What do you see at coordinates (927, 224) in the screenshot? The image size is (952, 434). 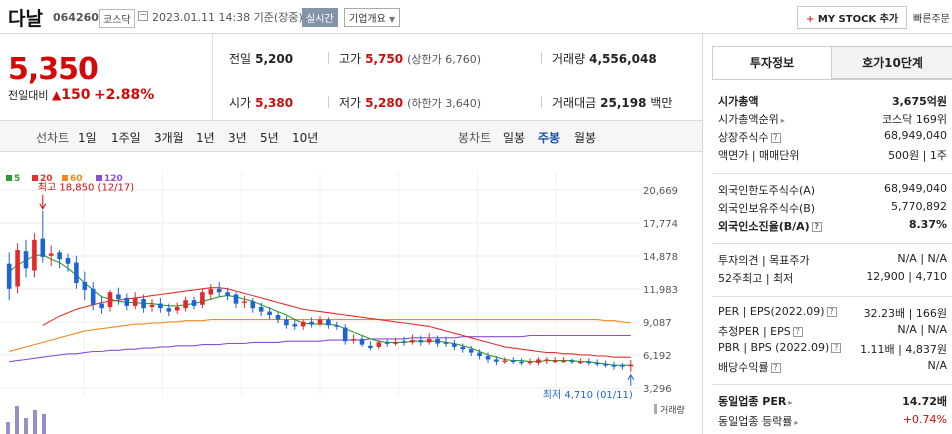 I see `info-row-value: 8.37%` at bounding box center [927, 224].